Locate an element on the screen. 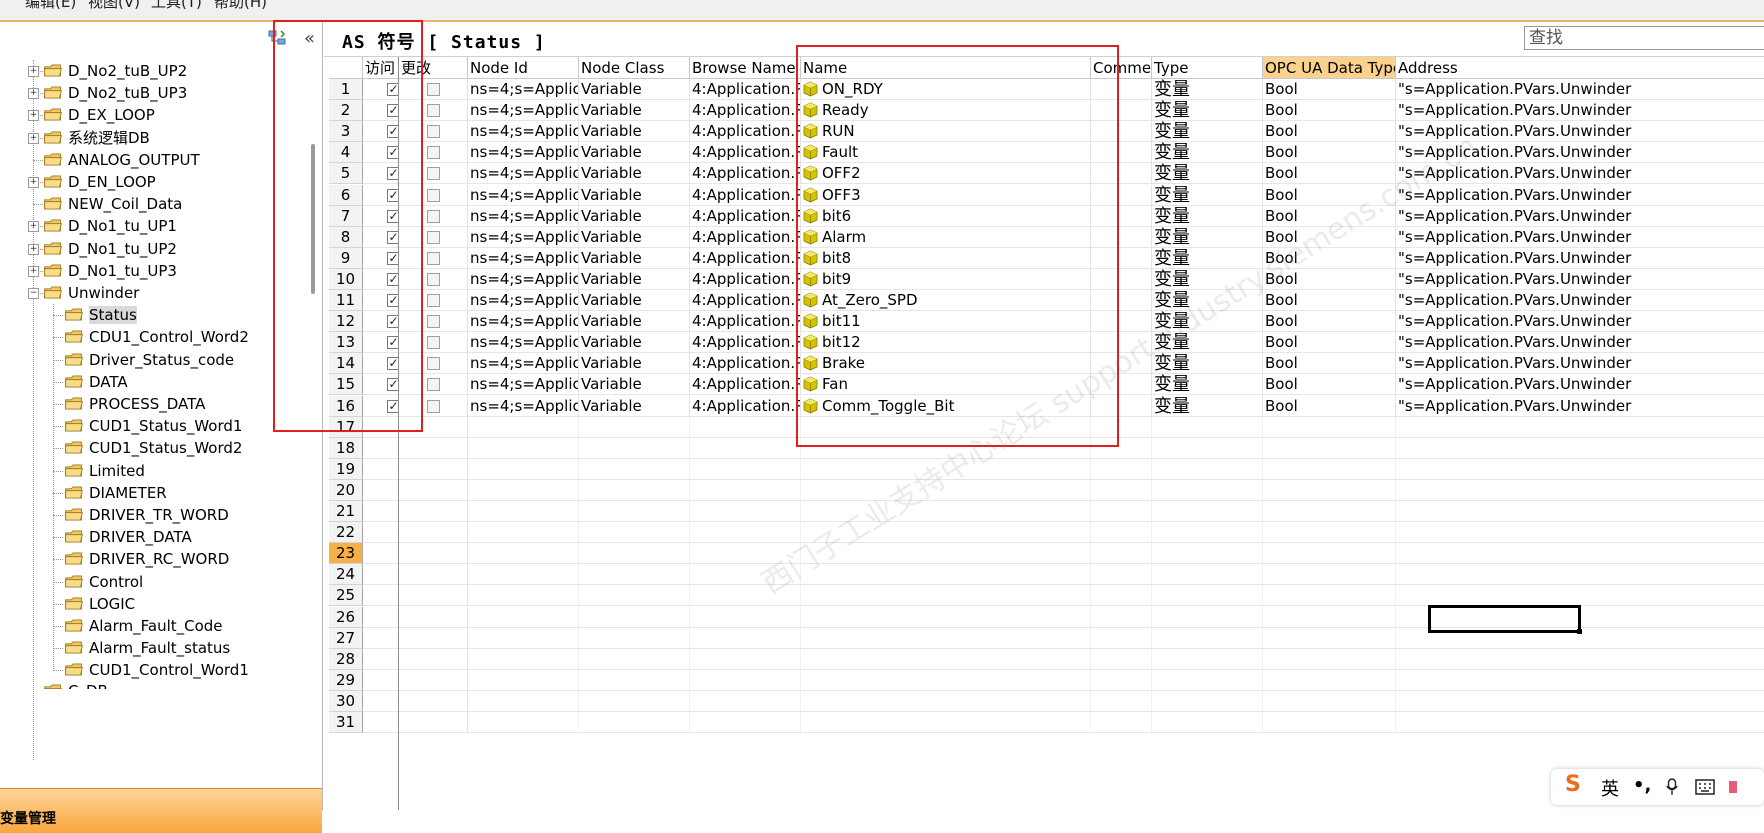 The height and width of the screenshot is (833, 1764). tree-item: DRIVER_TR_WORD is located at coordinates (146, 515).